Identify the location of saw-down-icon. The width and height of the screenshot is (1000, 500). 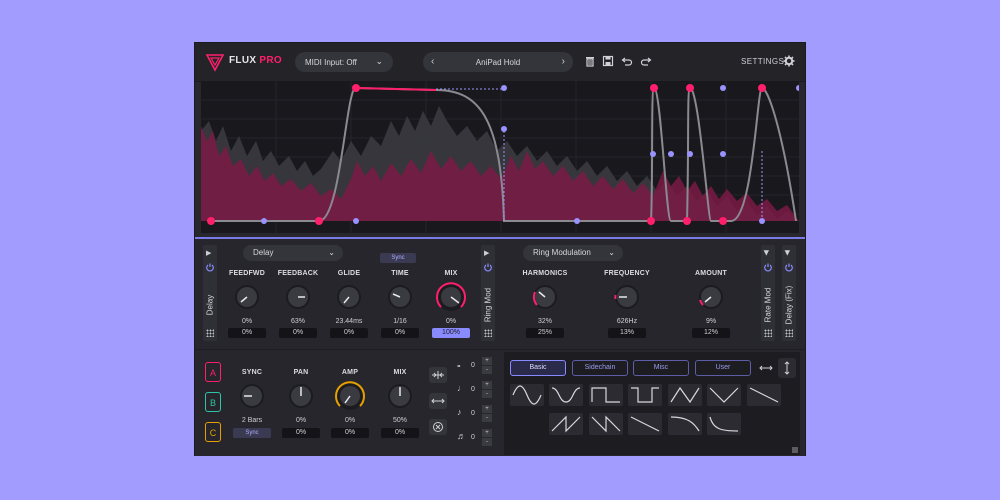
(606, 424).